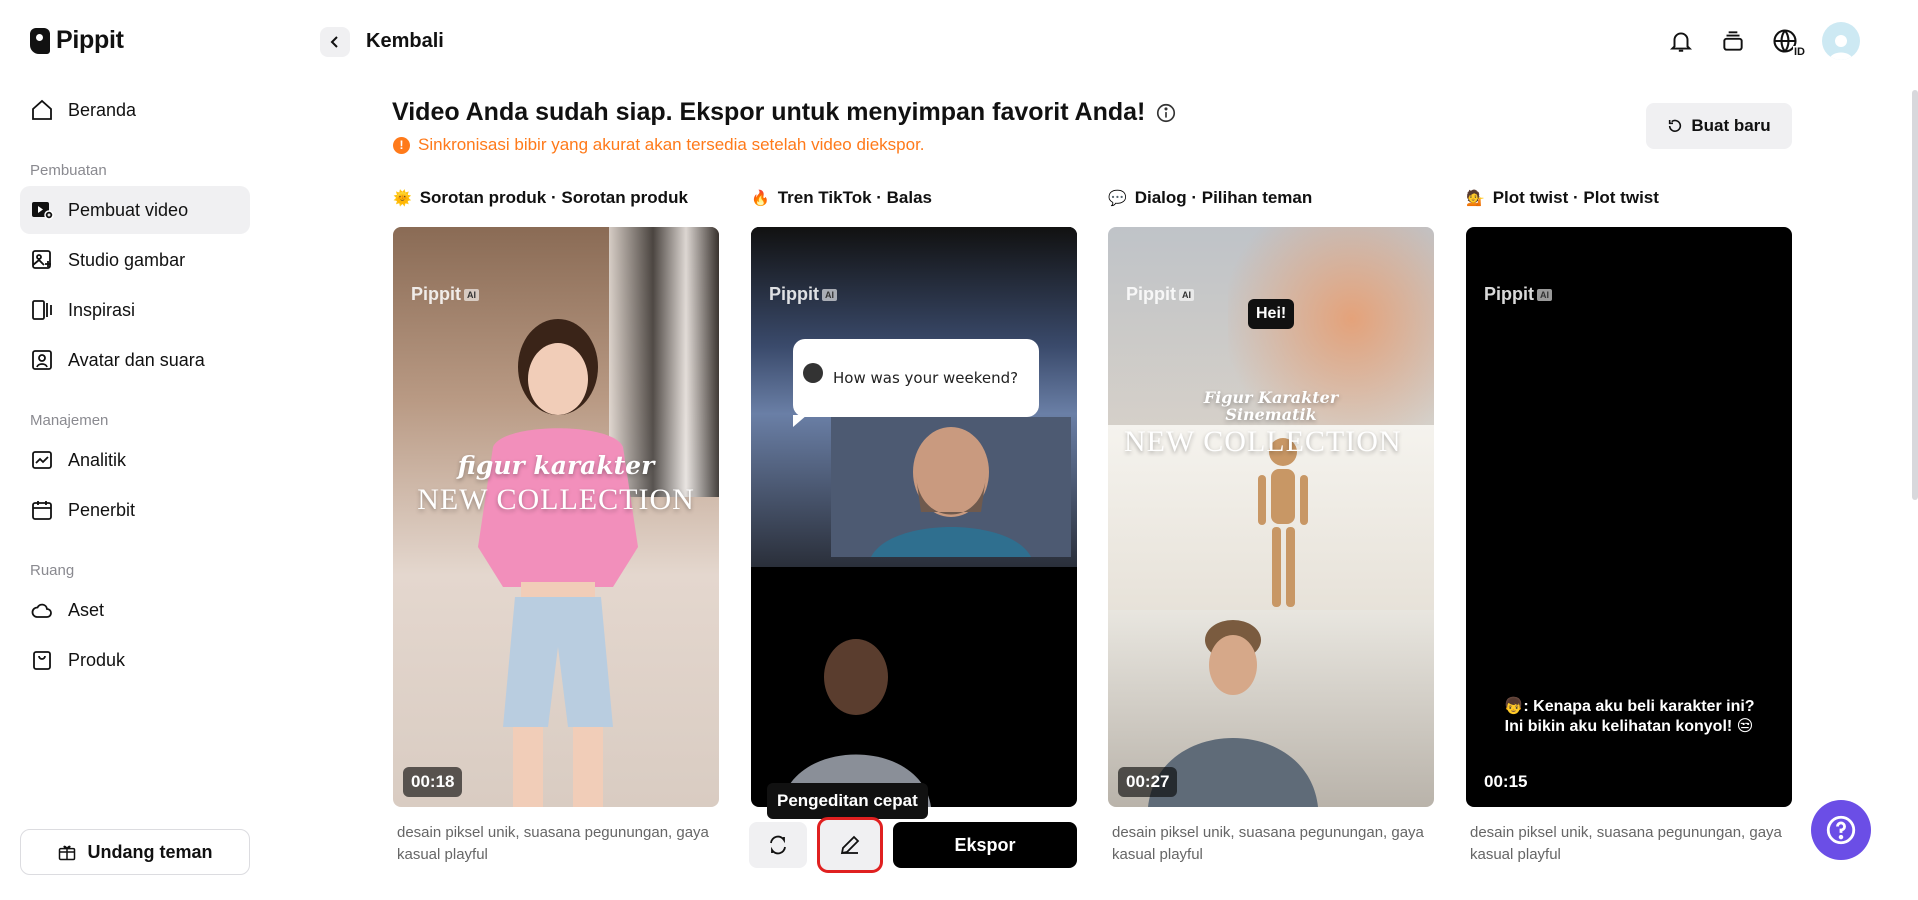 Image resolution: width=1918 pixels, height=900 pixels. I want to click on section-manajemen: Manajemen, so click(69, 420).